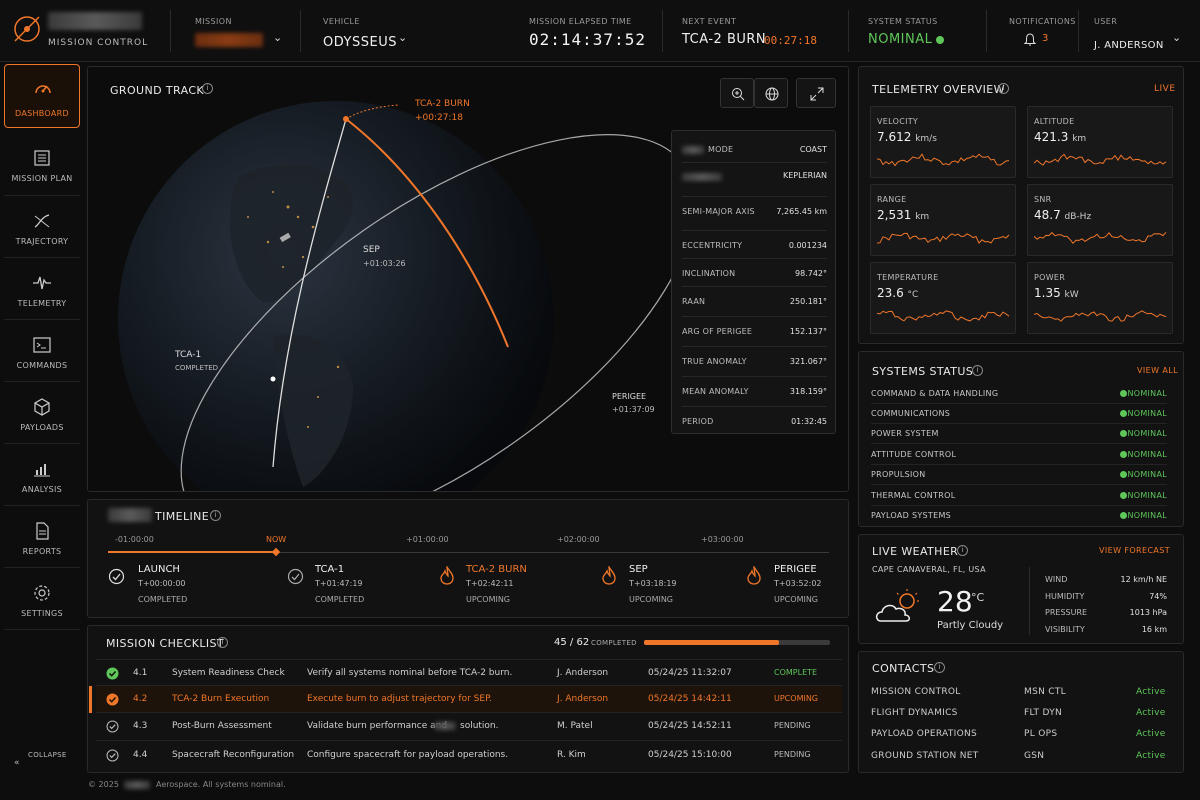  I want to click on contact-row: PAYLOAD OPERATIONS PL OPS Active, so click(1019, 735).